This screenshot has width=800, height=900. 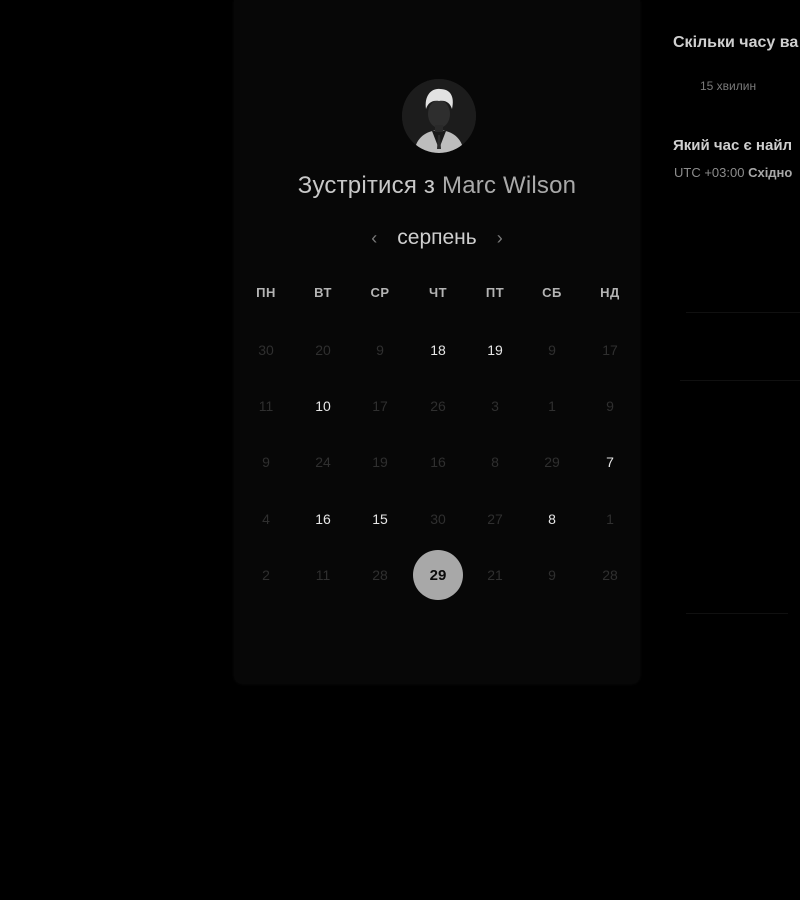 I want to click on duration-question: Скільки часу ва, so click(x=736, y=42).